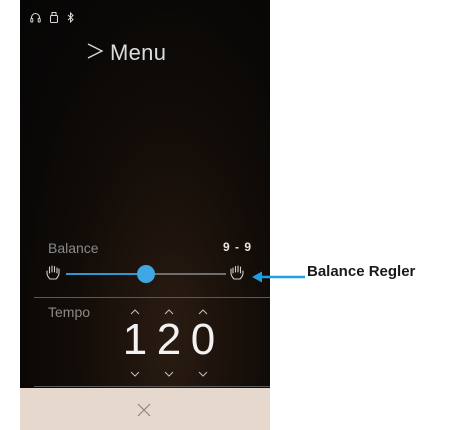 This screenshot has height=430, width=461. Describe the element at coordinates (203, 374) in the screenshot. I see `tempo-ones-down-button` at that location.